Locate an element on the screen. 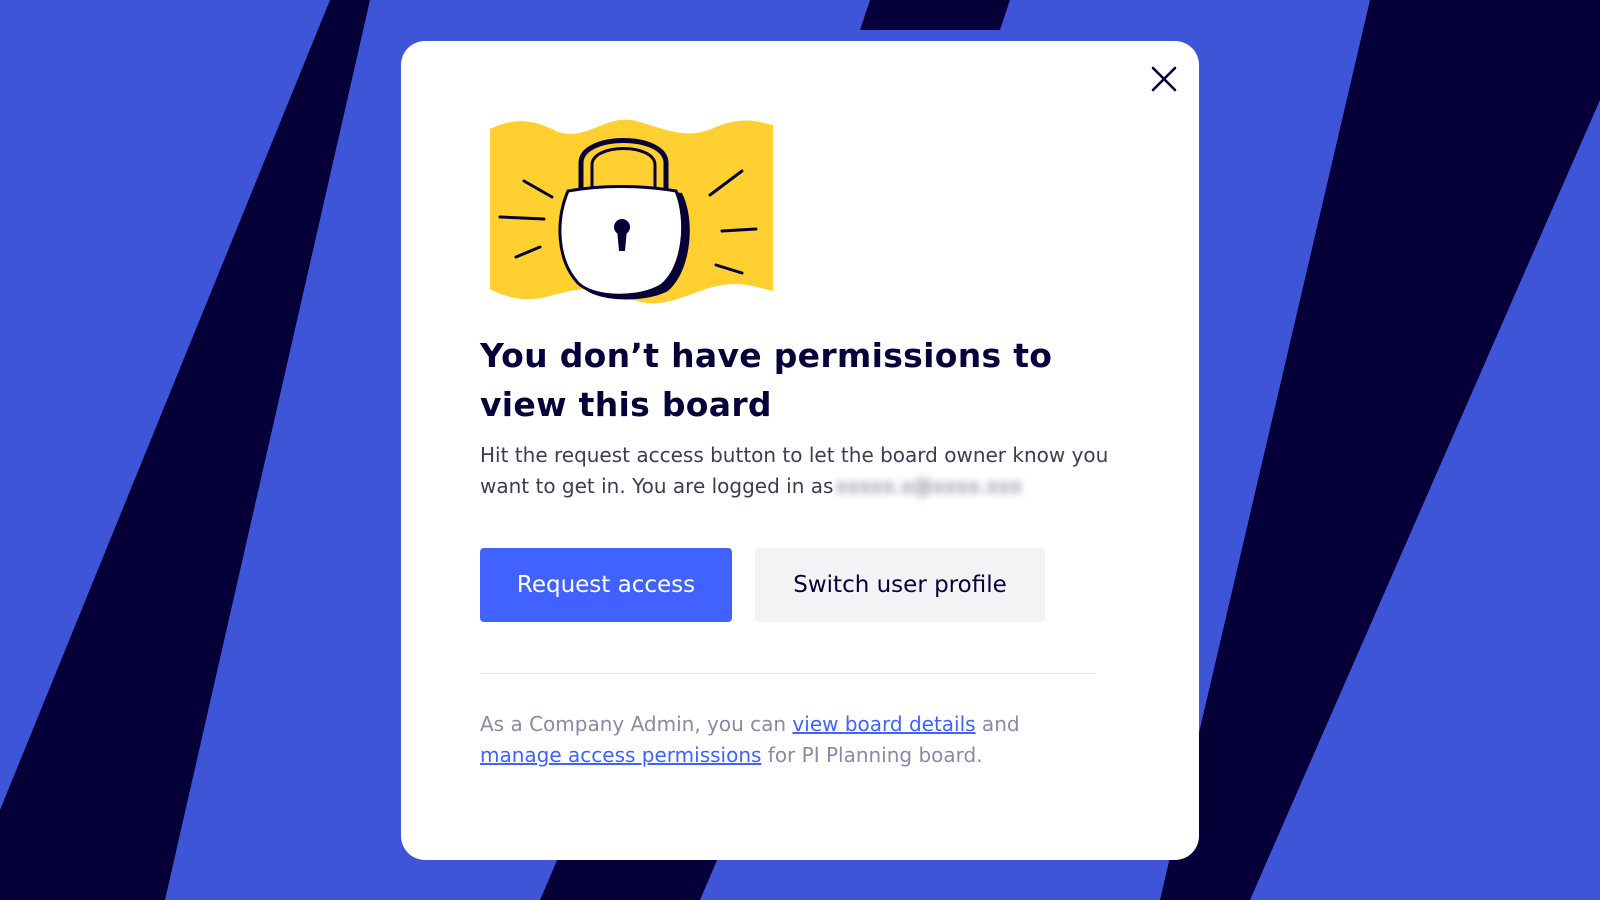 This screenshot has height=900, width=1600. stripe-top is located at coordinates (935, 15).